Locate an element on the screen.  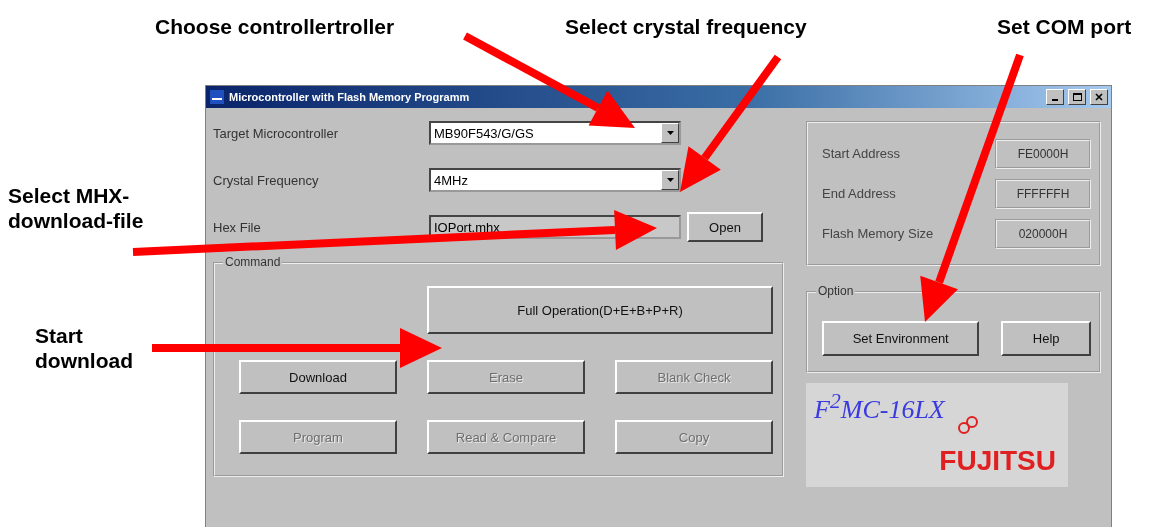
loops-icon is located at coordinates (968, 425).